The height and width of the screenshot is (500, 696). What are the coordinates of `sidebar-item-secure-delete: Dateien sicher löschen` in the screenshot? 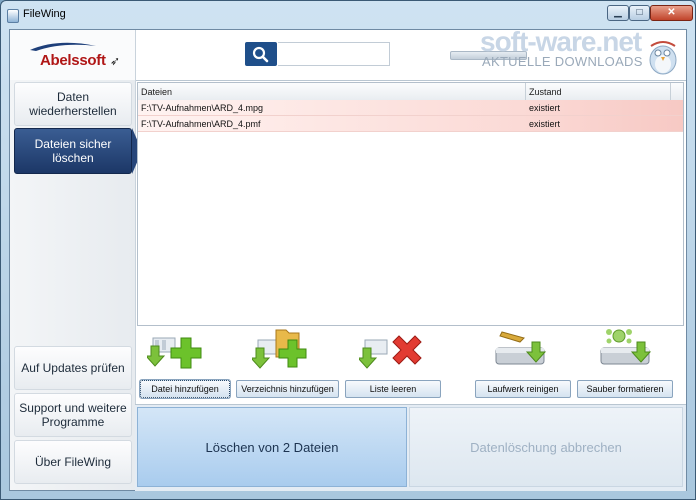 It's located at (73, 151).